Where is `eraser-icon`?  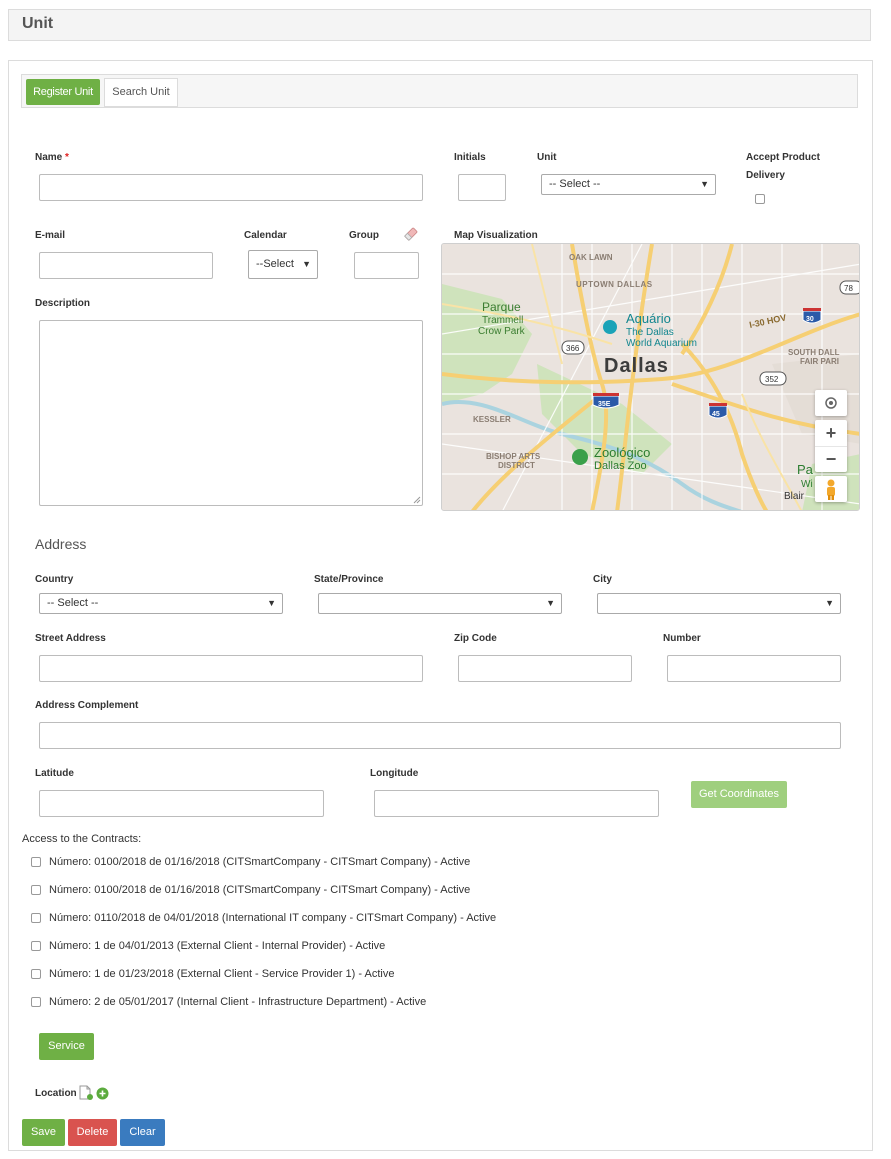 eraser-icon is located at coordinates (411, 234).